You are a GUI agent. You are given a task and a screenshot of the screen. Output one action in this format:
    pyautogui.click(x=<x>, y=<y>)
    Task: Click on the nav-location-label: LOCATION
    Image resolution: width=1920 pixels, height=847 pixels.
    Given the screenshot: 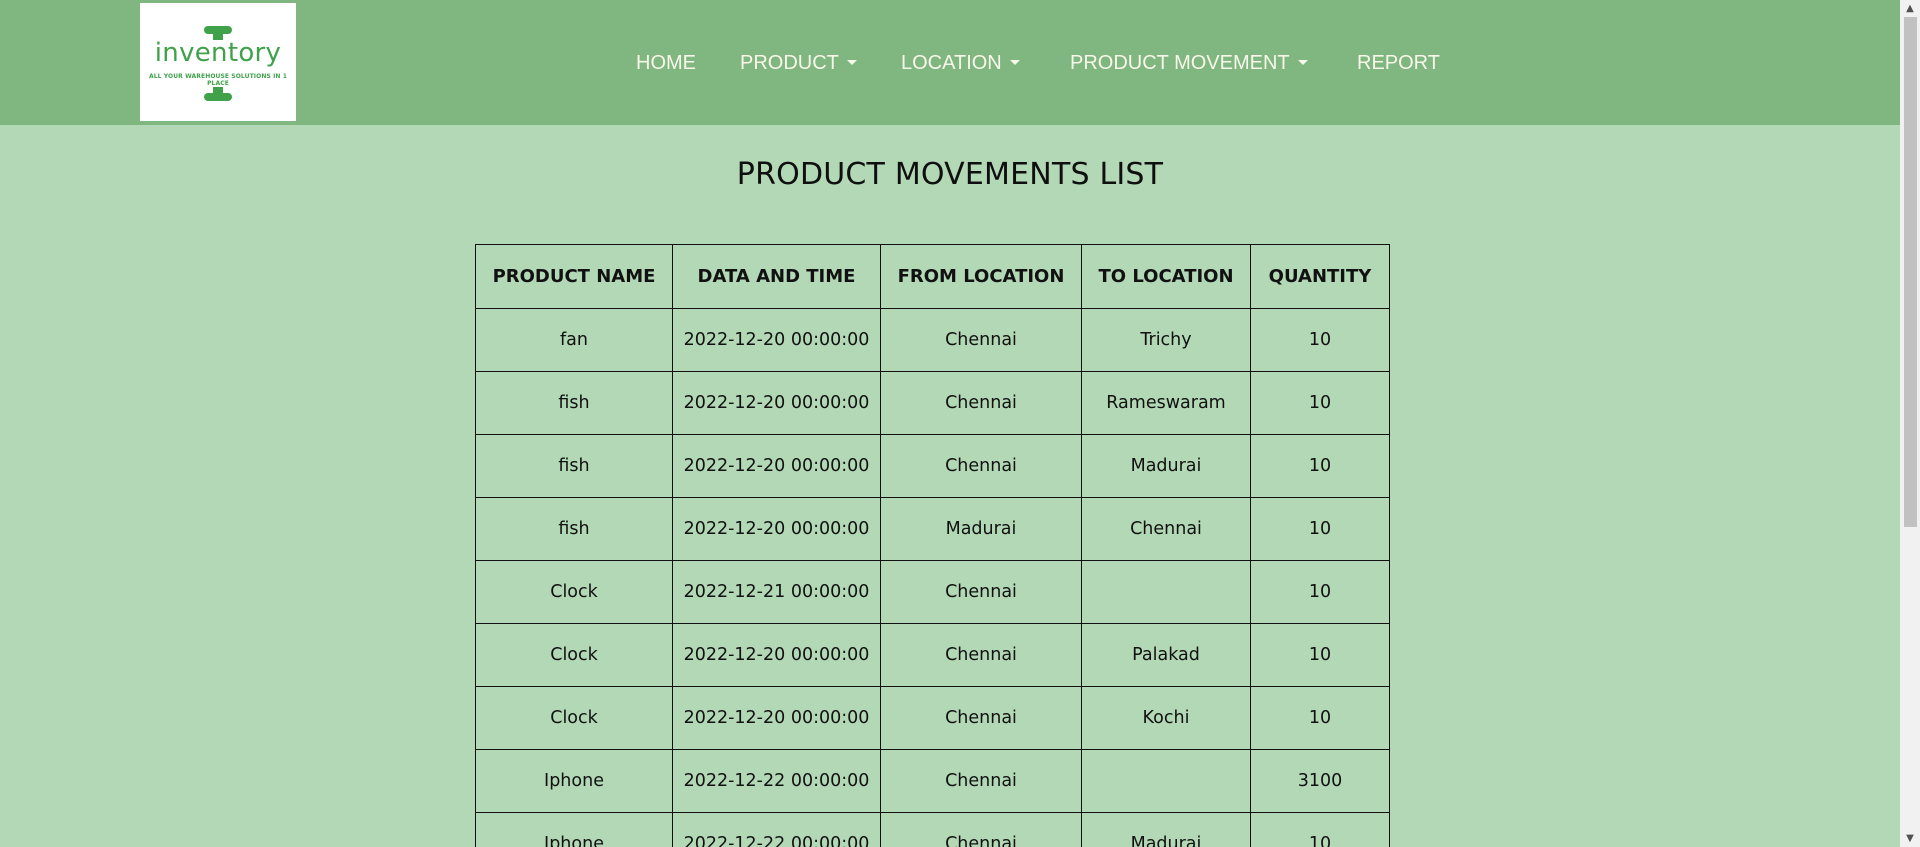 What is the action you would take?
    pyautogui.click(x=951, y=63)
    